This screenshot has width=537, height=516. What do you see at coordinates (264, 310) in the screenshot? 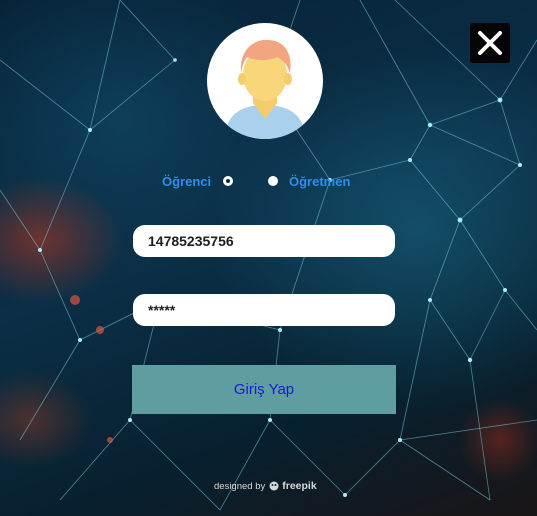
I see `password-input` at bounding box center [264, 310].